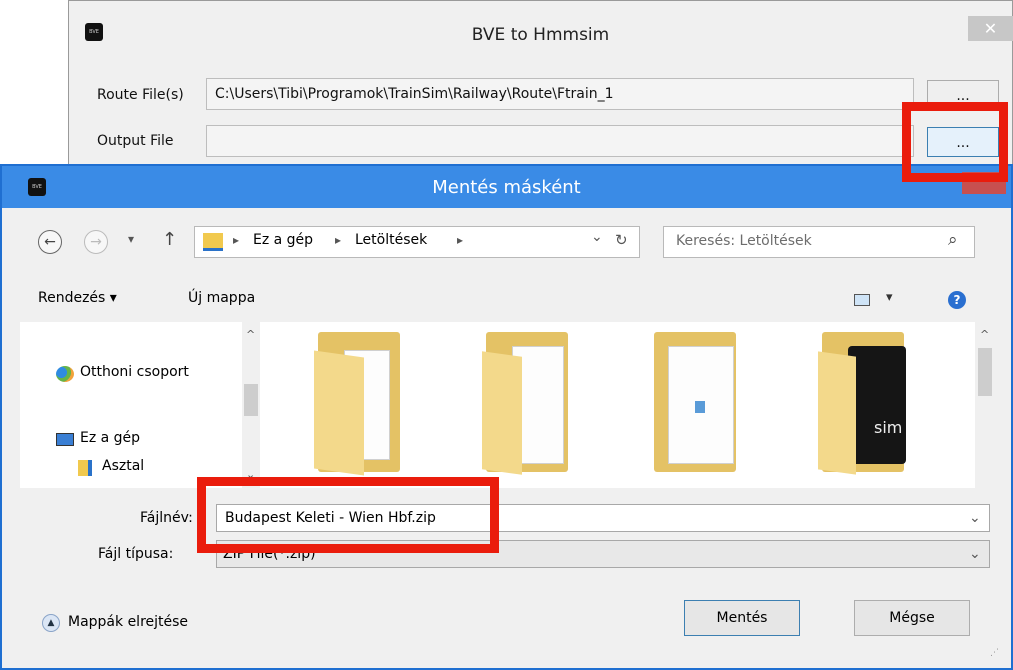 Image resolution: width=1013 pixels, height=670 pixels. I want to click on breadcrumb-item-this-pc: Ez a gép, so click(283, 240).